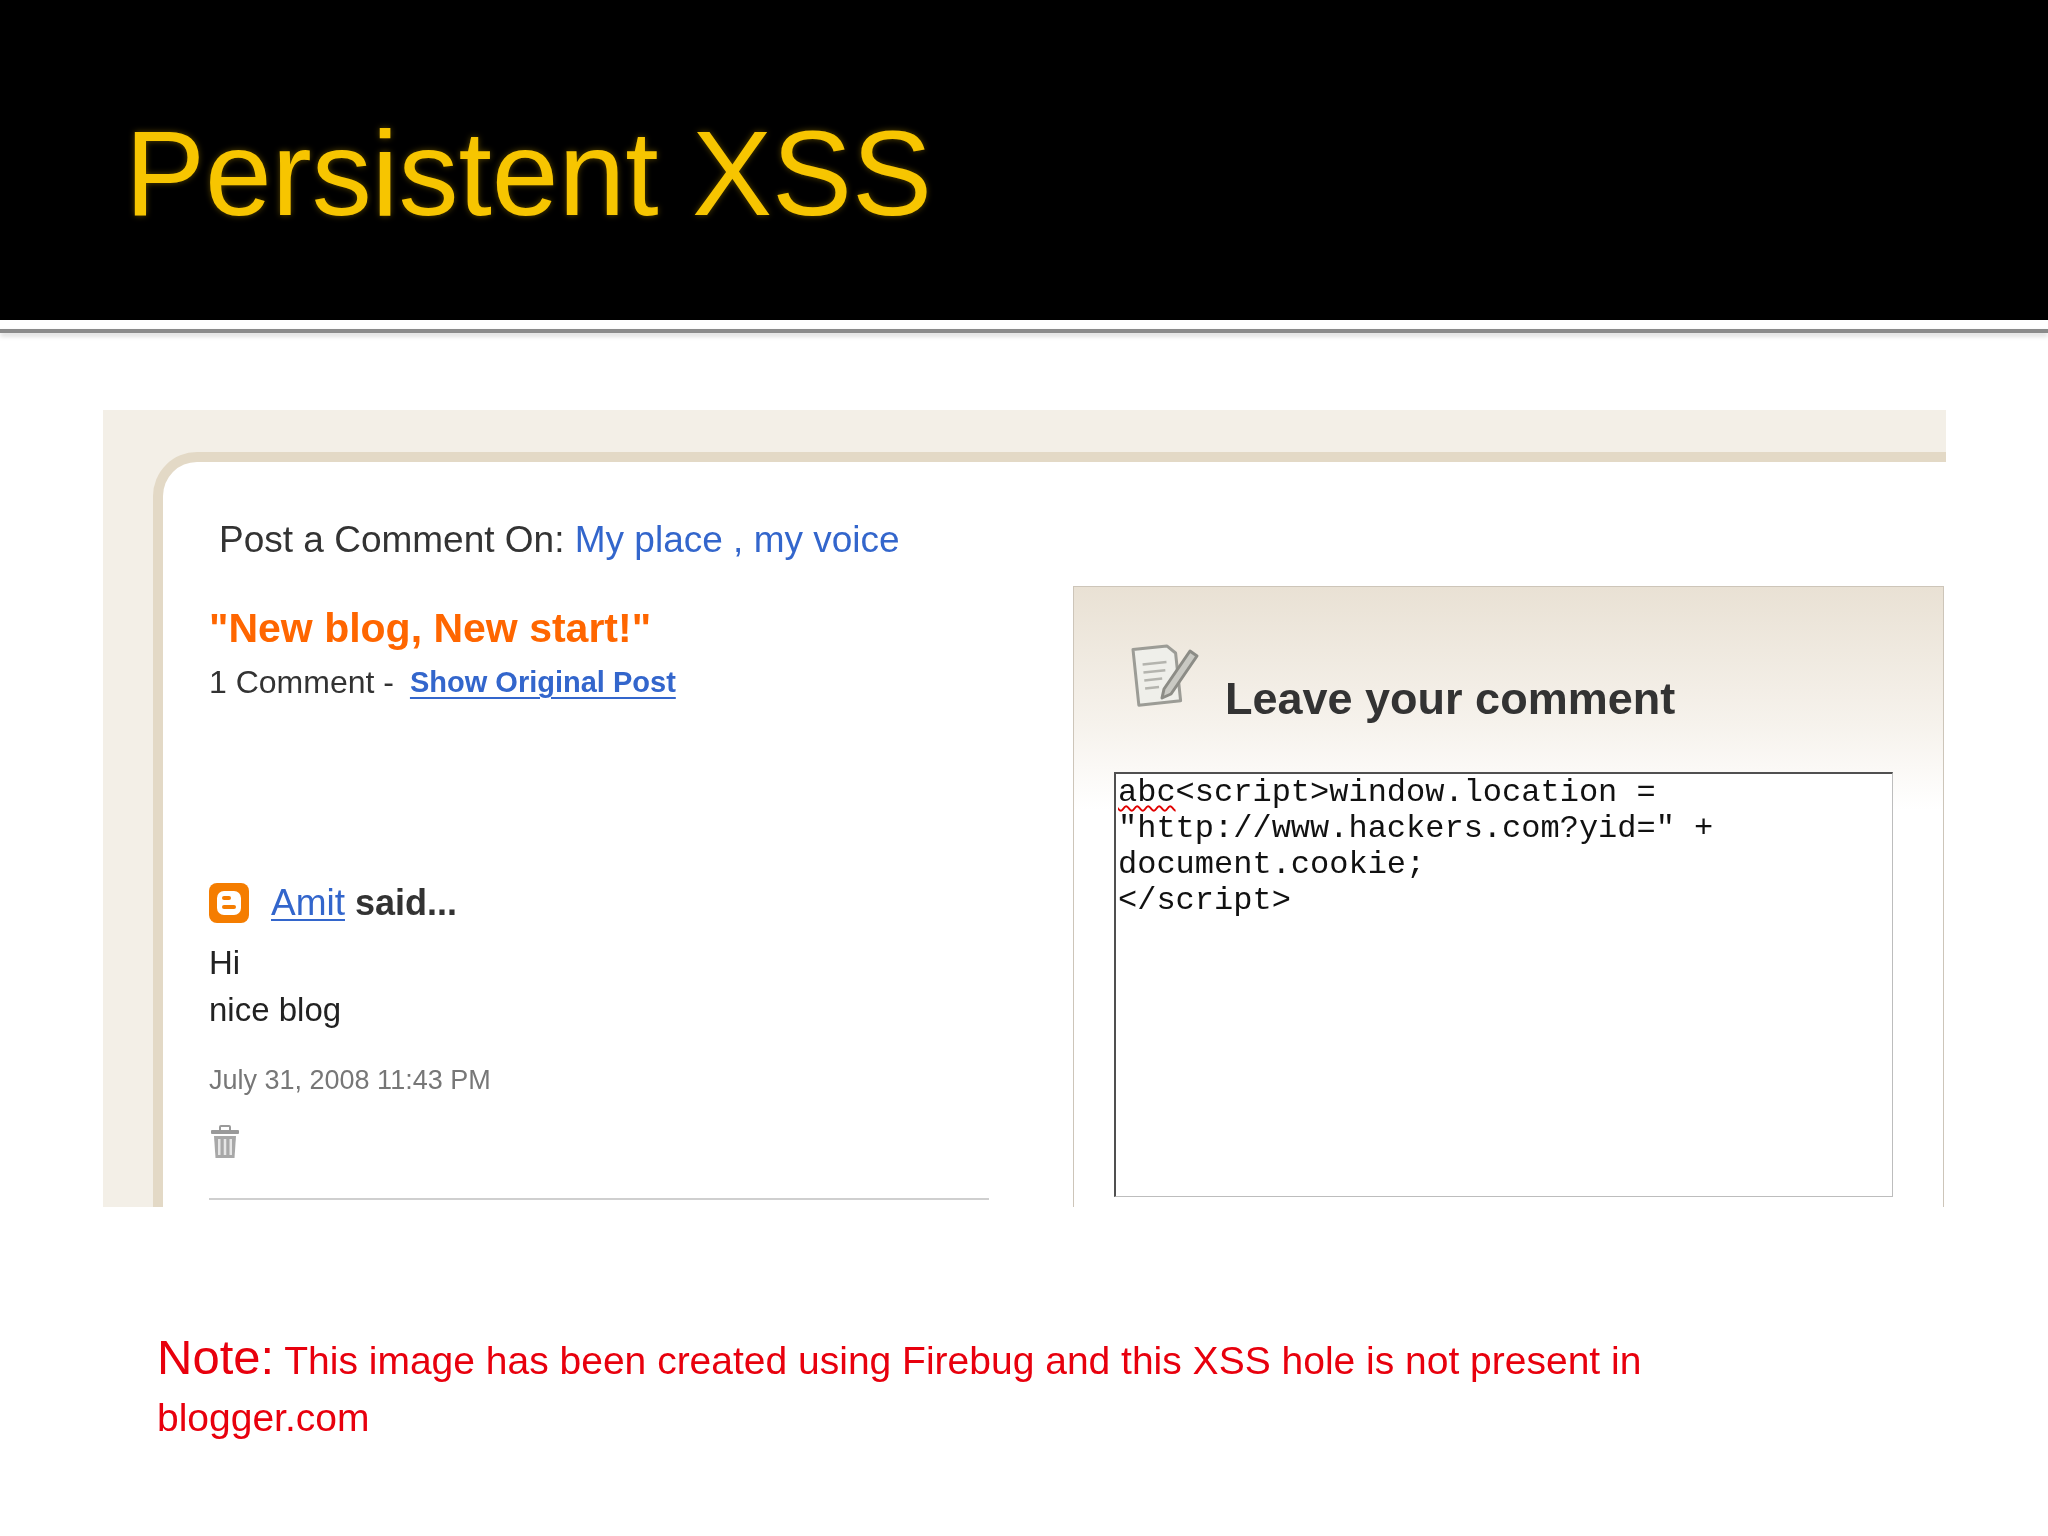 This screenshot has width=2048, height=1536. I want to click on delete-trash-icon, so click(225, 1142).